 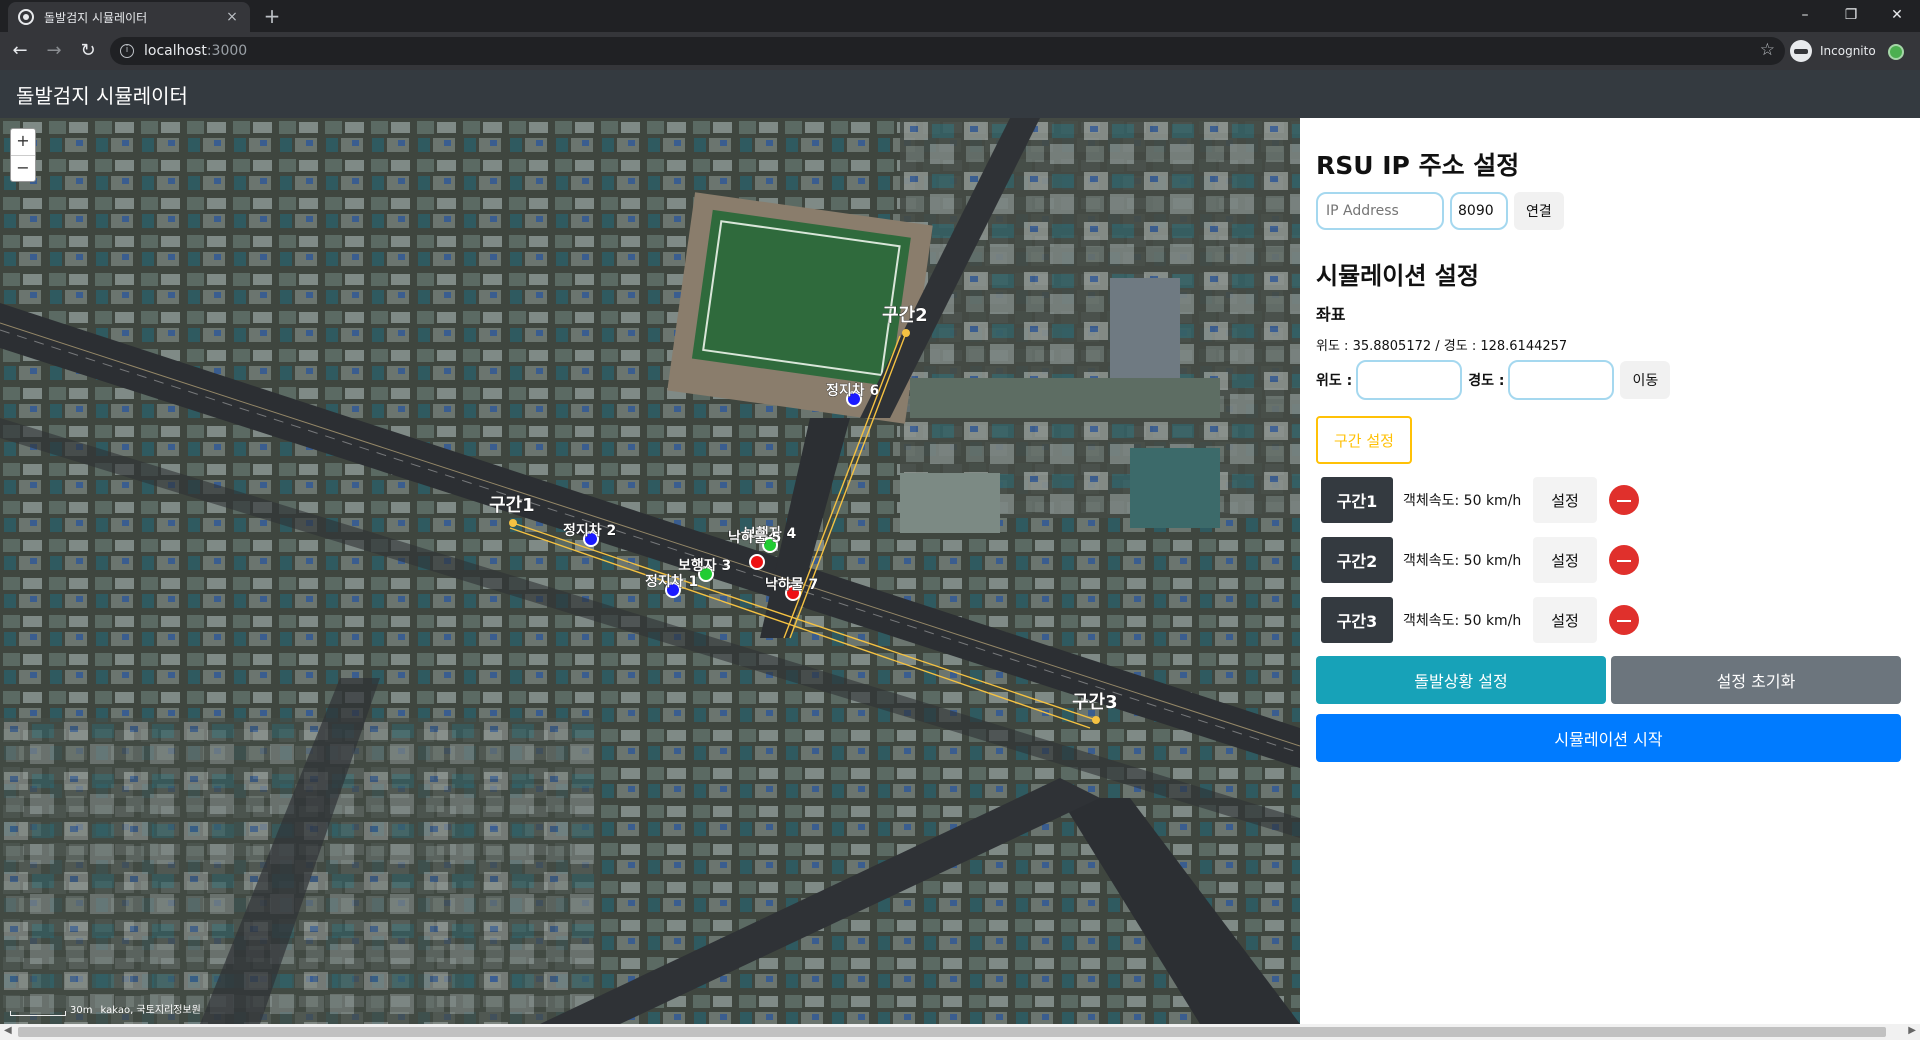 I want to click on forward-icon: →, so click(x=54, y=51).